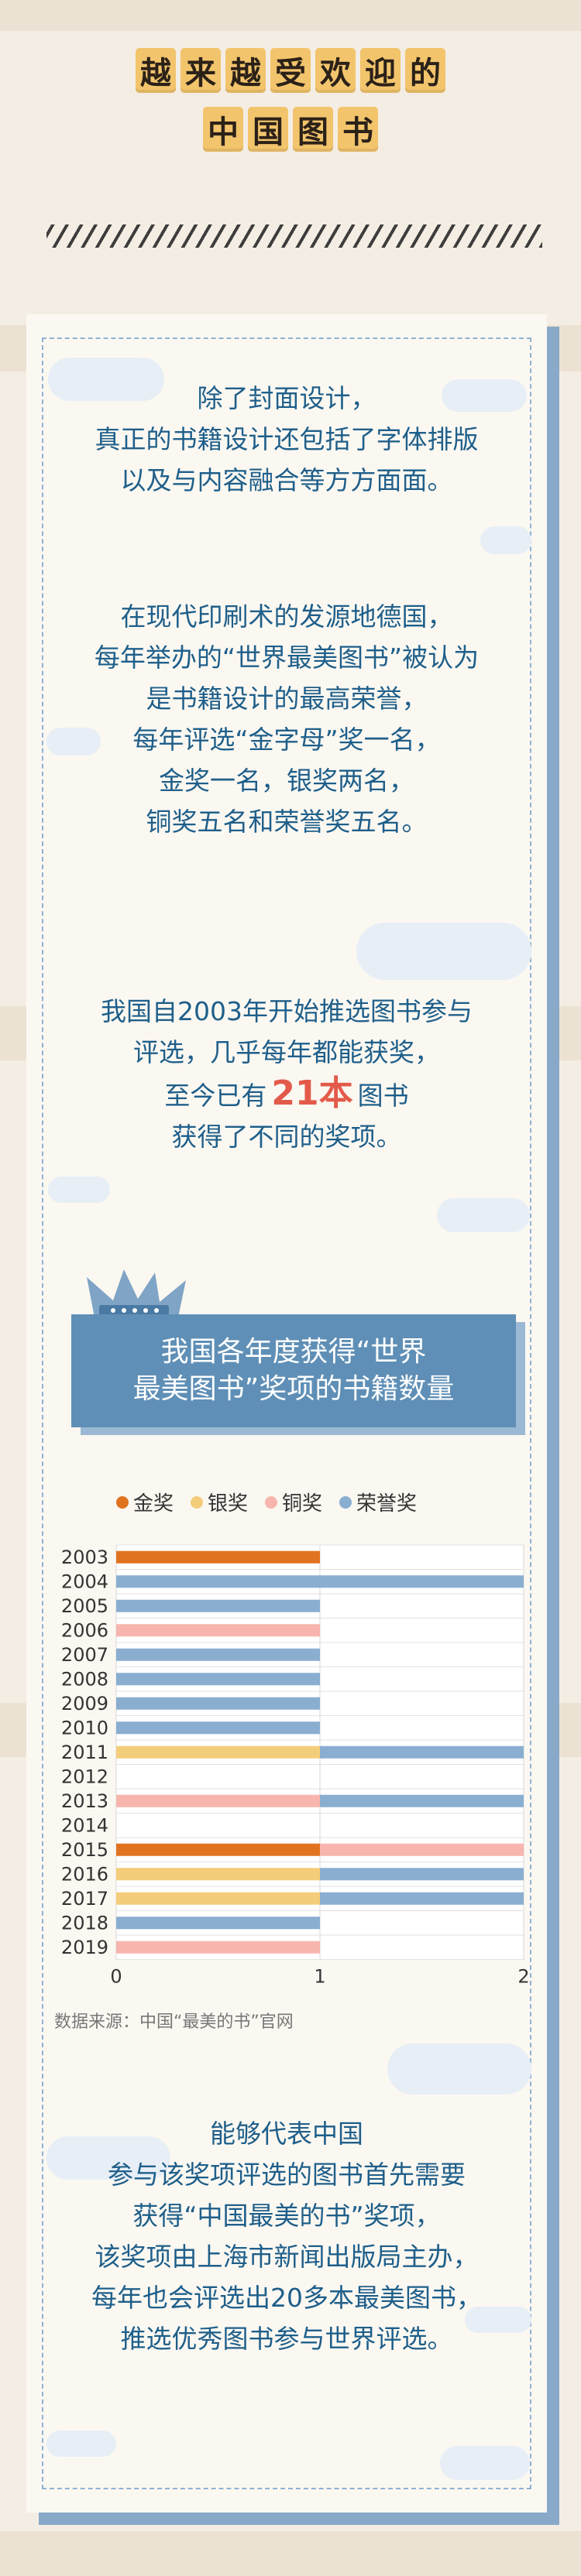 The height and width of the screenshot is (2576, 581). What do you see at coordinates (287, 2257) in the screenshot?
I see `text-line: 该奖项由上海市新闻出版局主办，` at bounding box center [287, 2257].